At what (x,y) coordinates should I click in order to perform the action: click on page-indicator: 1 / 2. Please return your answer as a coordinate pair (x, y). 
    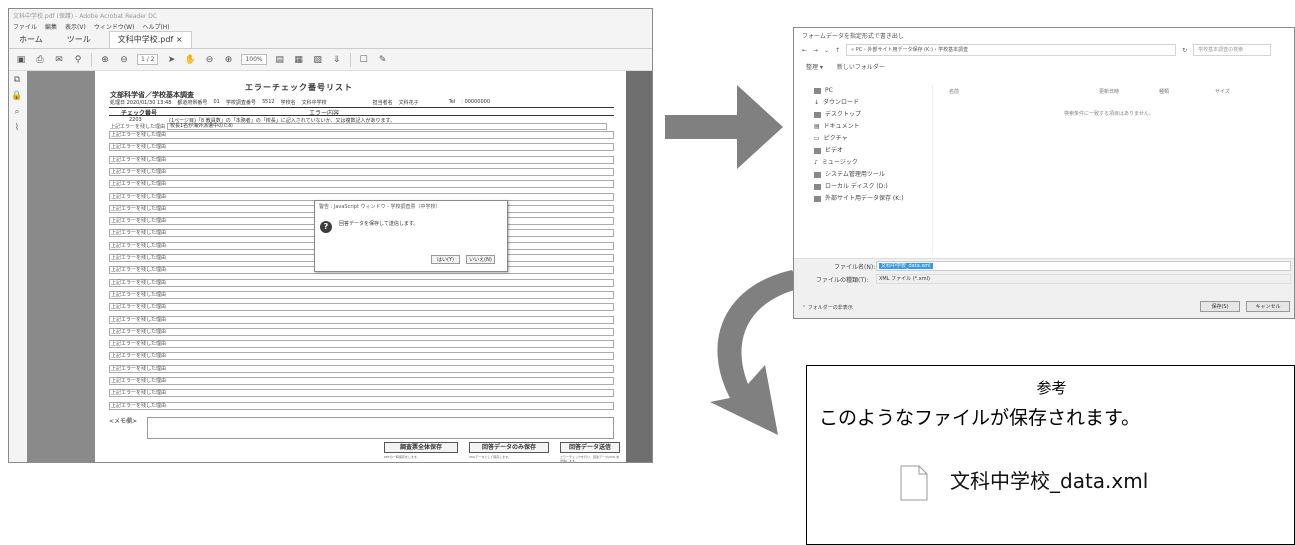
    Looking at the image, I should click on (148, 59).